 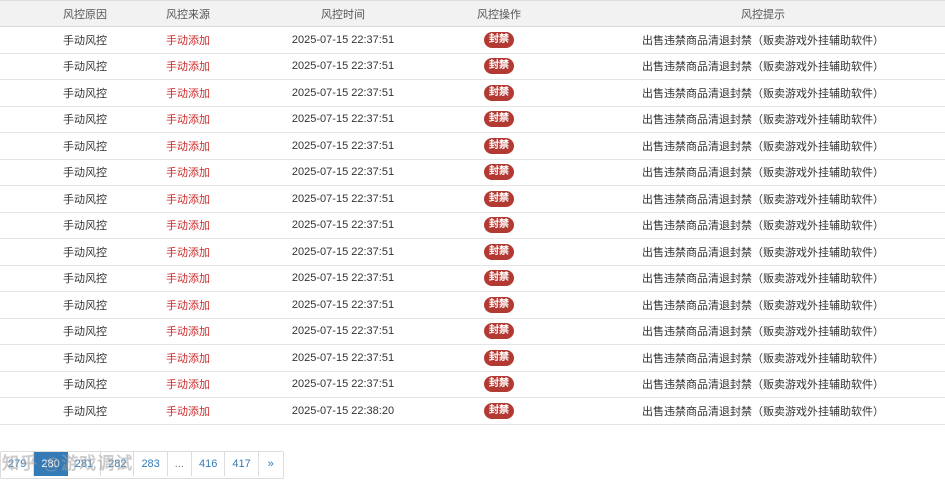 I want to click on page-button: 281, so click(x=85, y=464).